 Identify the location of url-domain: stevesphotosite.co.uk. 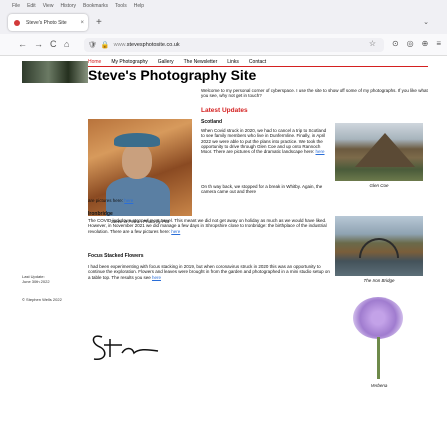
(153, 45).